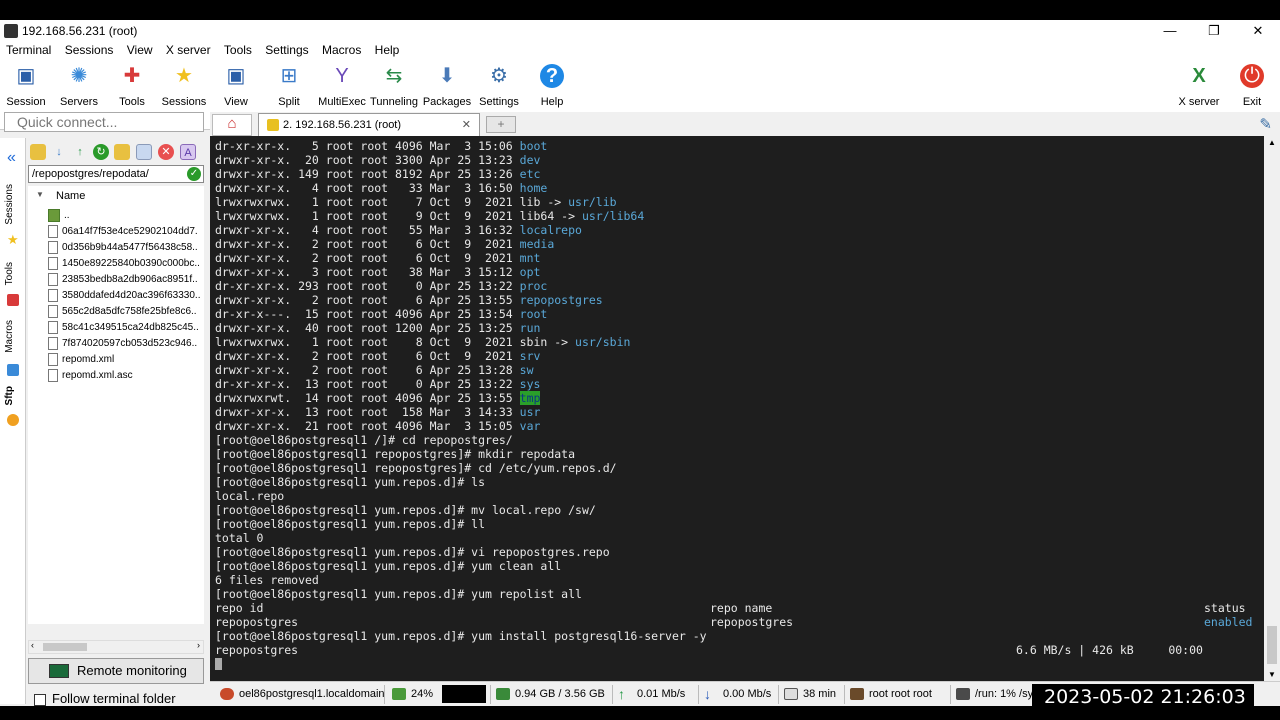 The image size is (1280, 720). Describe the element at coordinates (126, 312) in the screenshot. I see `list-item: 565c2d8a5dfc758fe25bfe8c6..` at that location.